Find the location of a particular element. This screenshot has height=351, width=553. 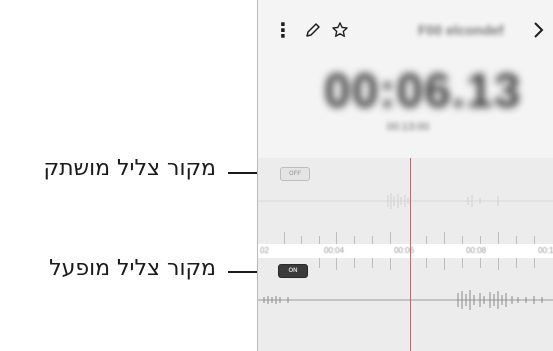

time-ruler: 02 00:04 00:06 00:08 00:1 is located at coordinates (405, 251).